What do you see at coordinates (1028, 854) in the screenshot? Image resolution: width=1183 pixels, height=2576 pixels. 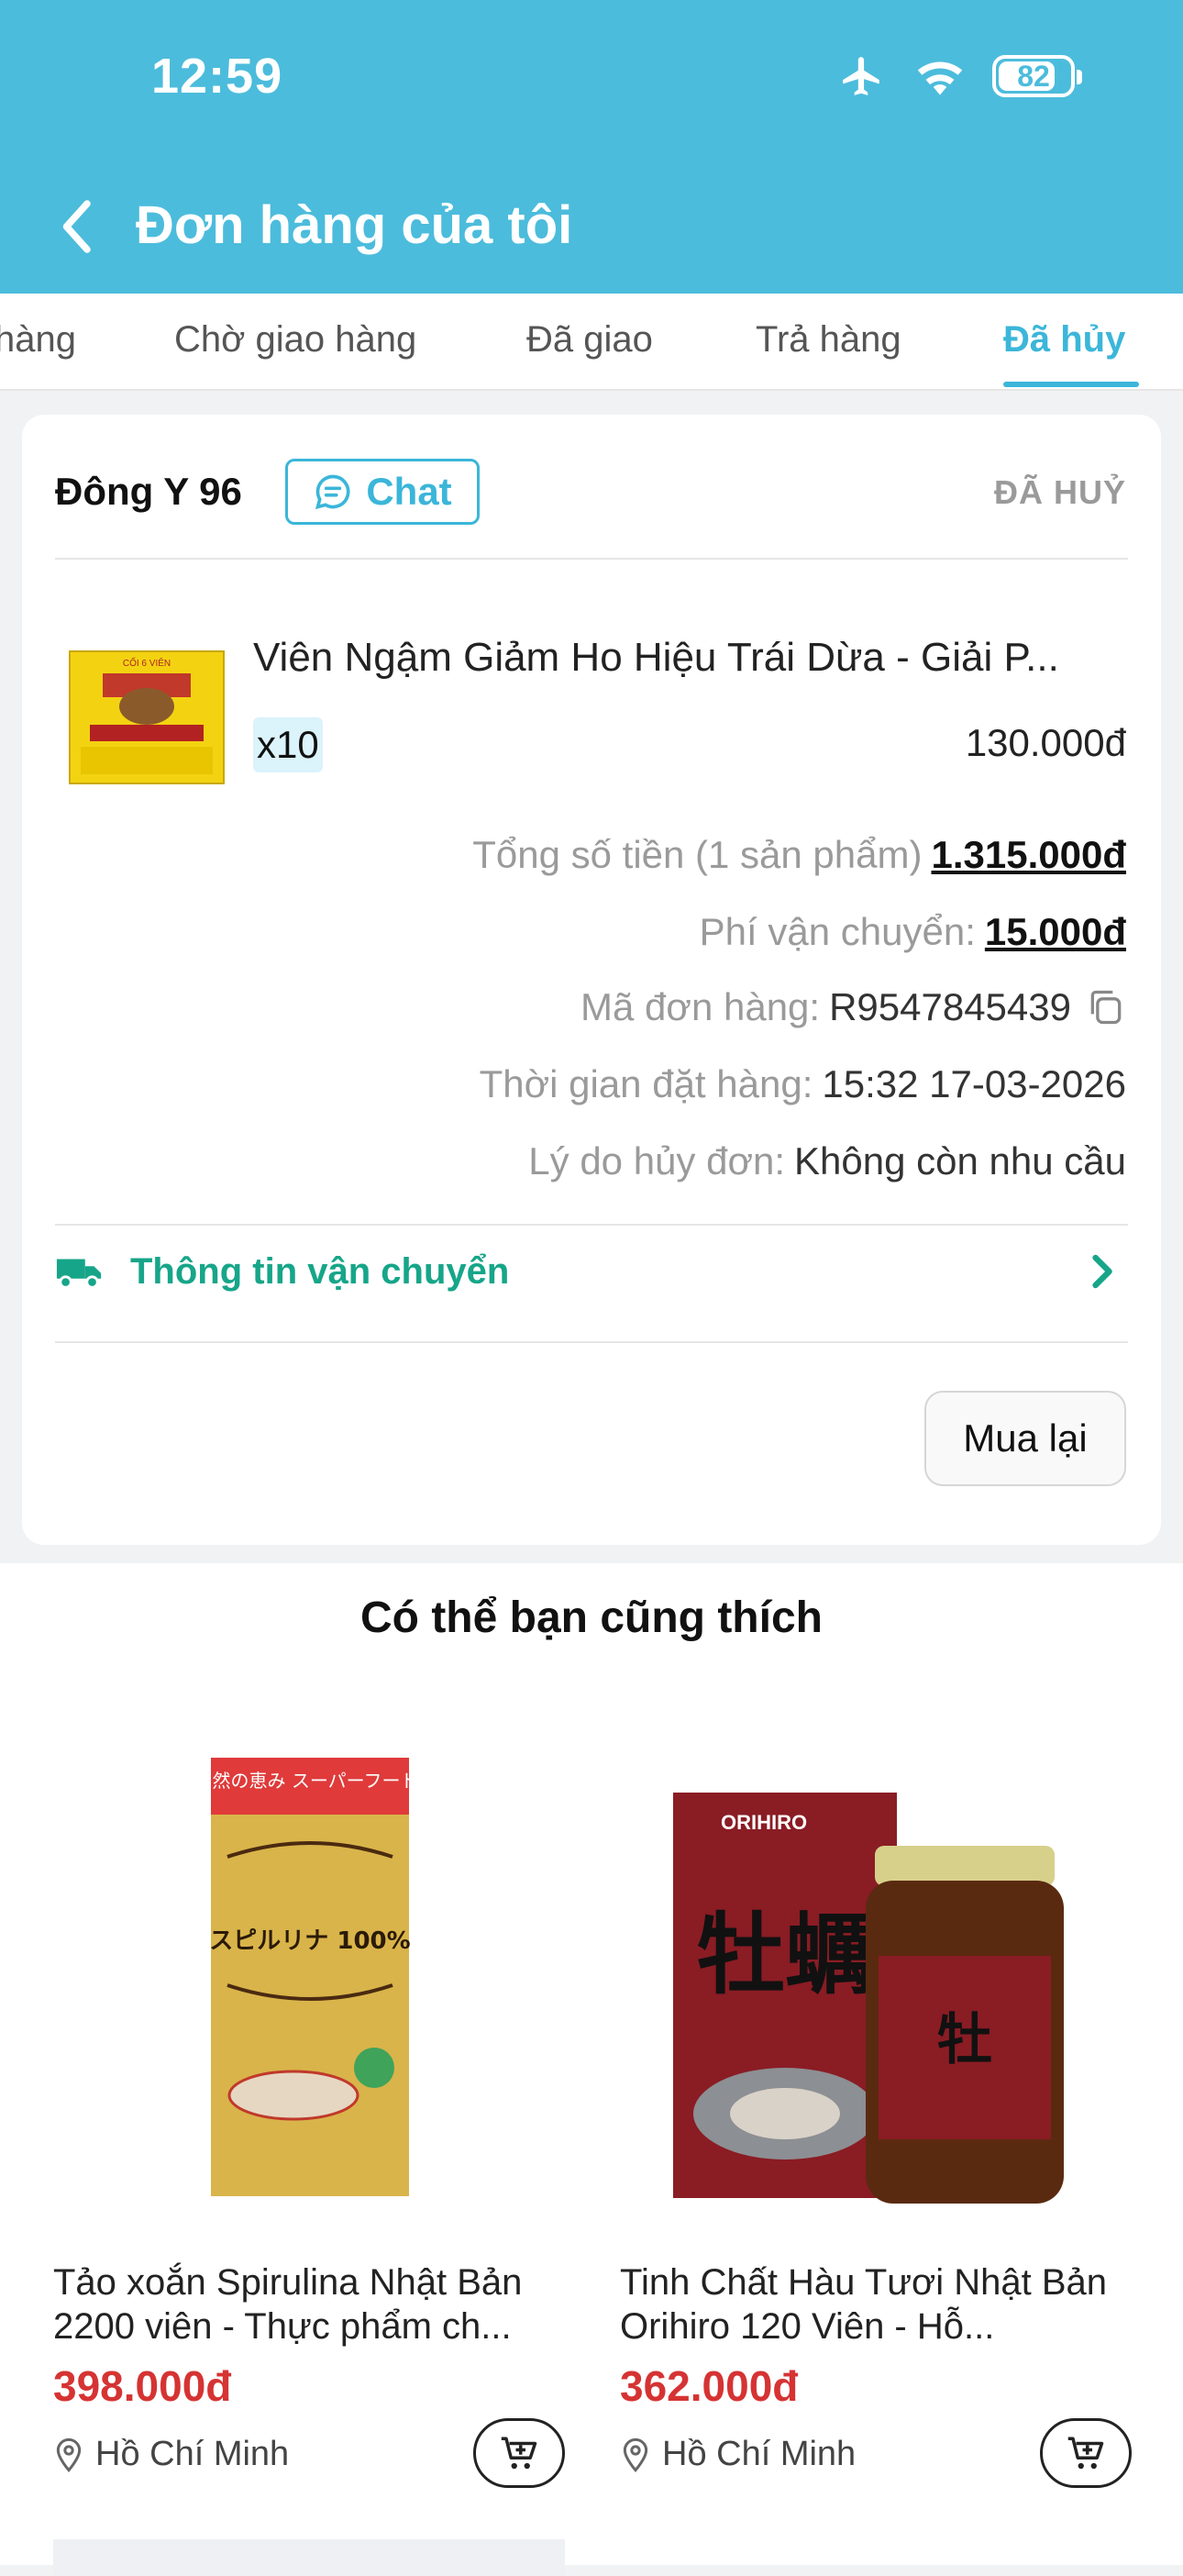 I see `total-value: 1.315.000đ` at bounding box center [1028, 854].